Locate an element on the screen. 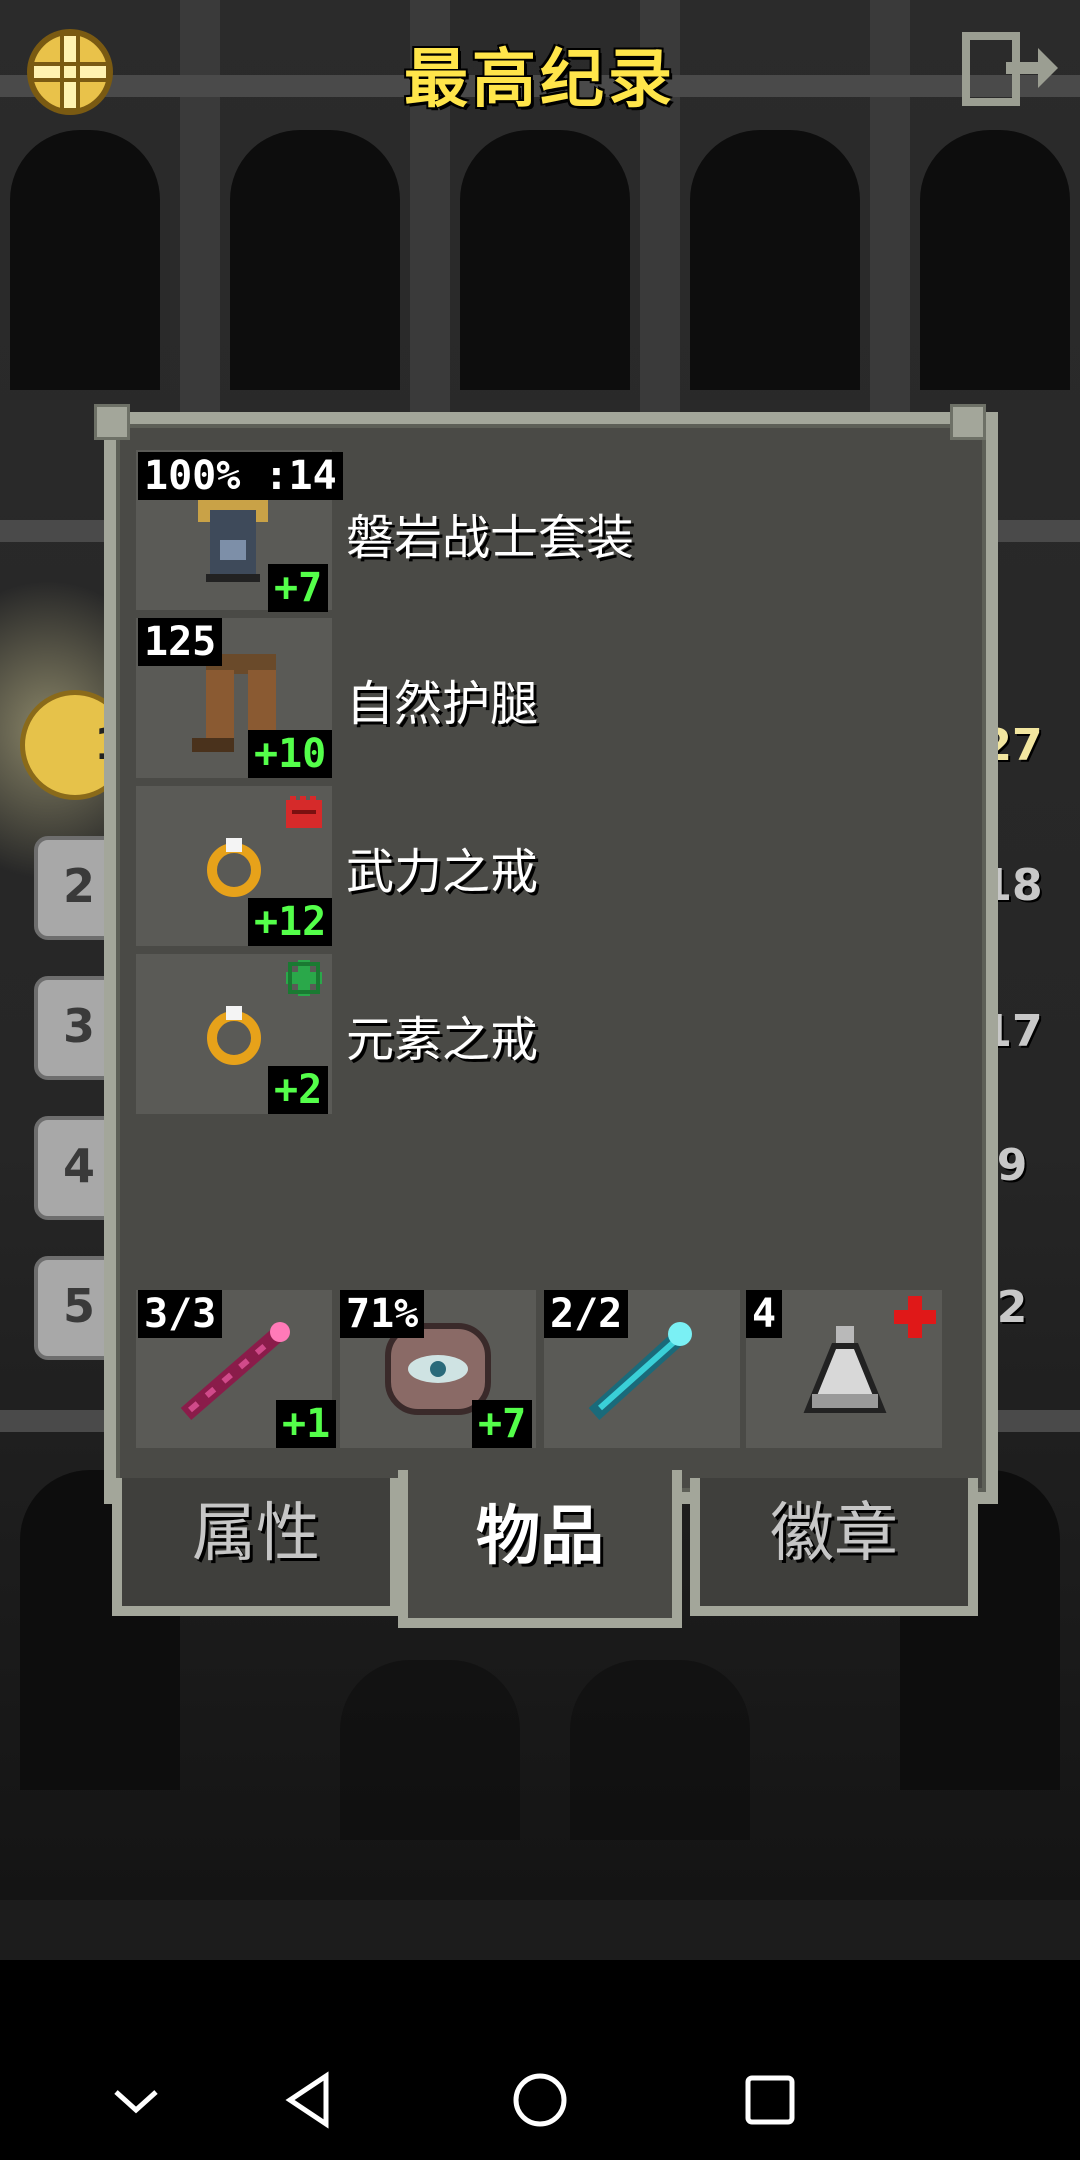 The image size is (1080, 2160). legs-upgrade-label: +10 is located at coordinates (290, 754).